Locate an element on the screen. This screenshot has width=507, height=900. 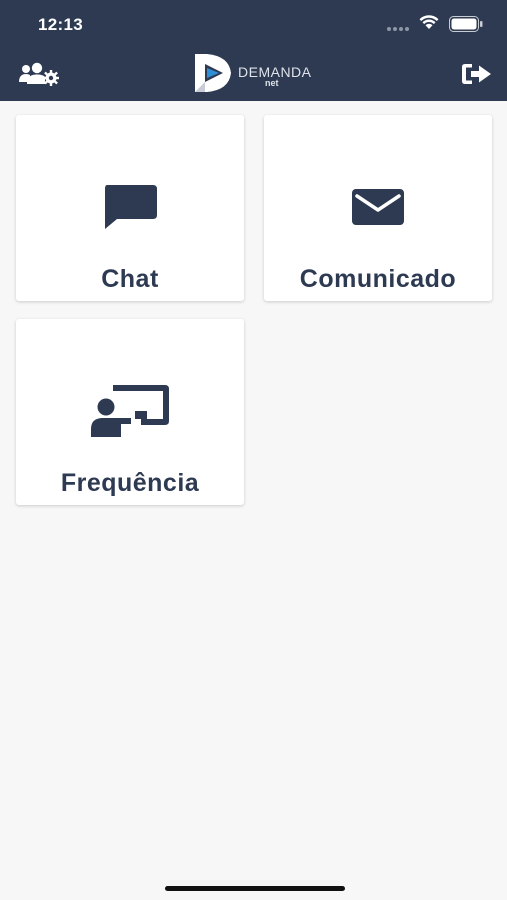
chalkboard-teacher-icon is located at coordinates (130, 411).